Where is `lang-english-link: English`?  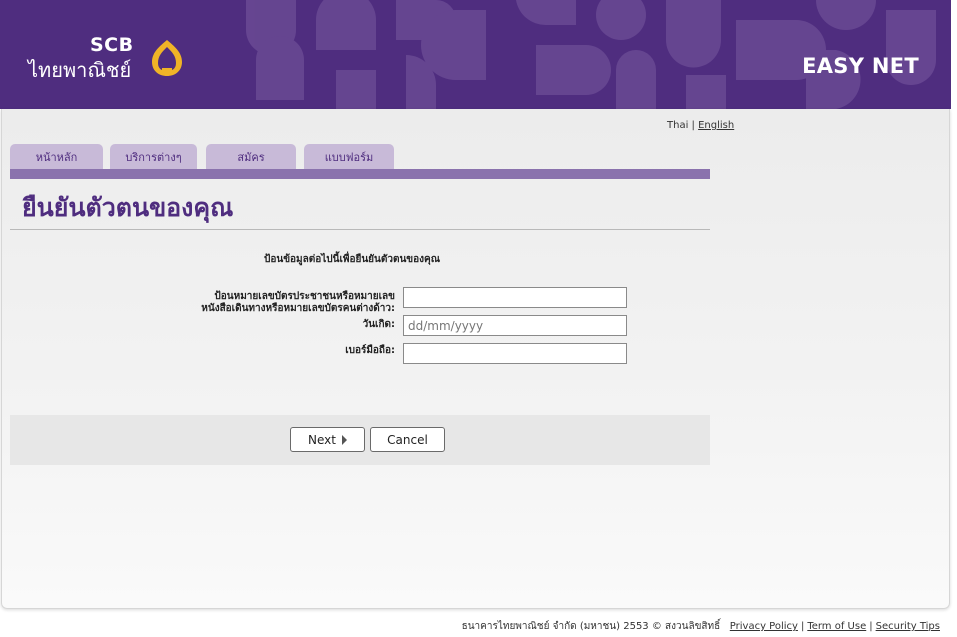 lang-english-link: English is located at coordinates (716, 125).